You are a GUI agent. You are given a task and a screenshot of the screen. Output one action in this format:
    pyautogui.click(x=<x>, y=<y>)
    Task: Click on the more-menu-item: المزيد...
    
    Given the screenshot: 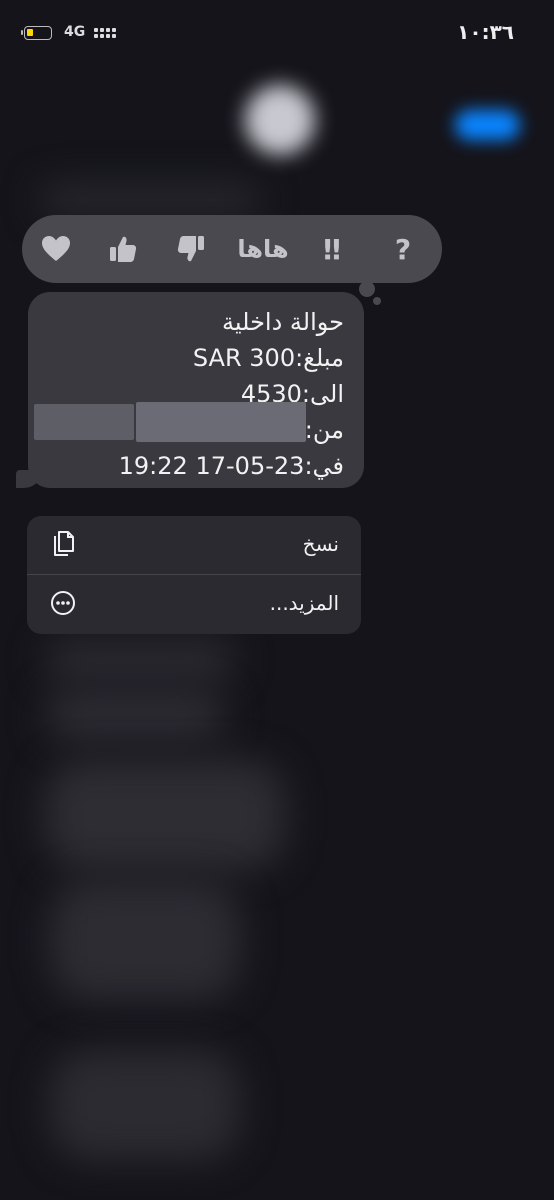 What is the action you would take?
    pyautogui.click(x=194, y=604)
    